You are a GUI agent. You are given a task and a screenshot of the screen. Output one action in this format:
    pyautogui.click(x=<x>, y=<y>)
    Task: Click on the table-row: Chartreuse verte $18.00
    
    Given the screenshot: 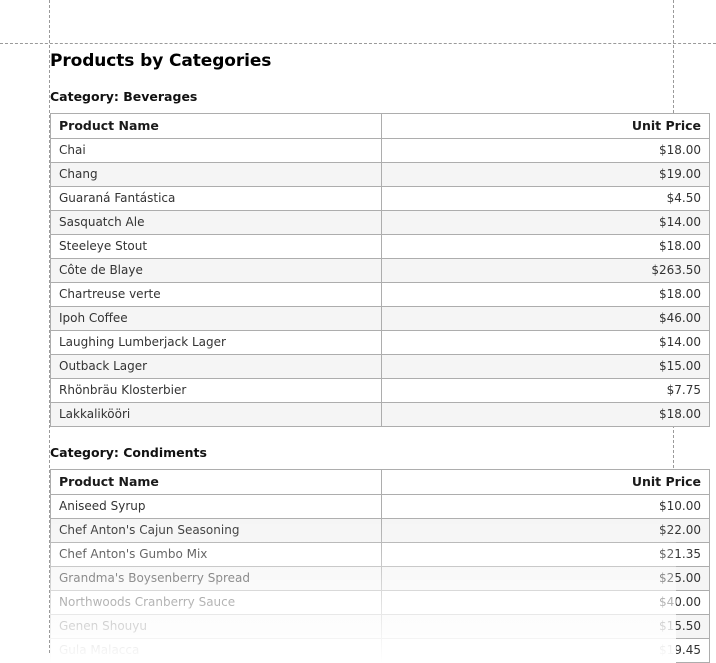 What is the action you would take?
    pyautogui.click(x=380, y=294)
    